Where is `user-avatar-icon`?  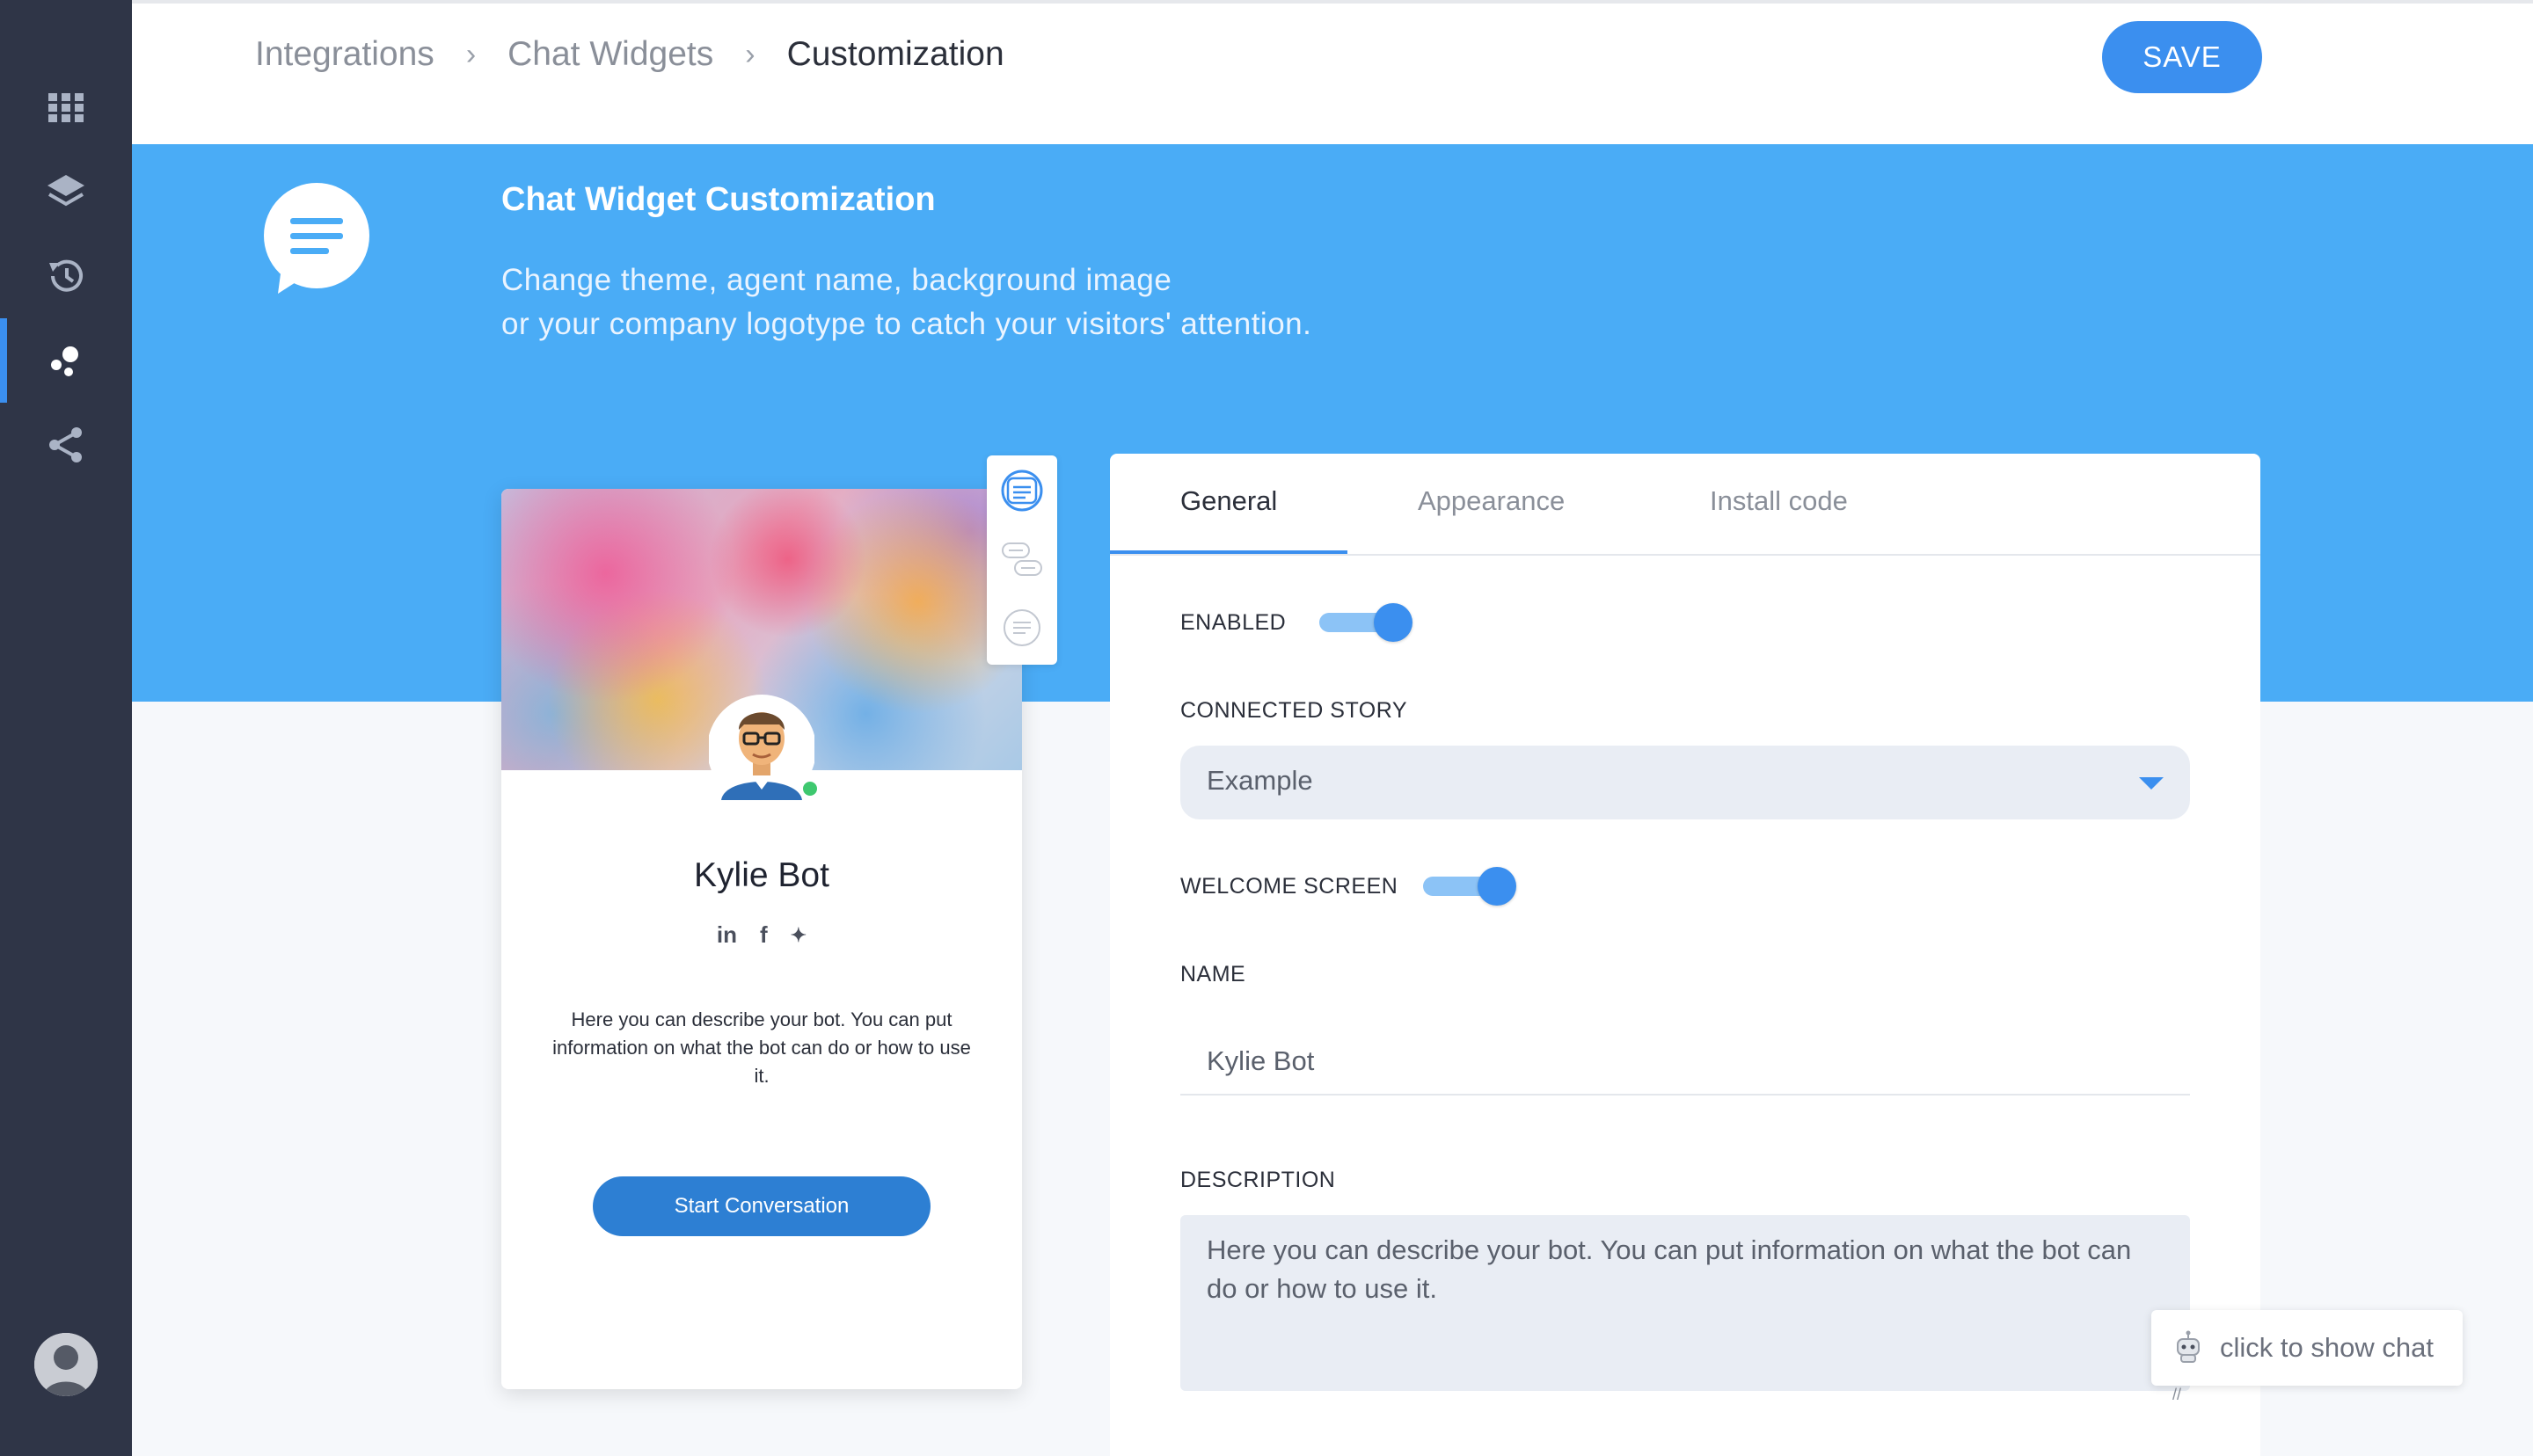 user-avatar-icon is located at coordinates (66, 1364).